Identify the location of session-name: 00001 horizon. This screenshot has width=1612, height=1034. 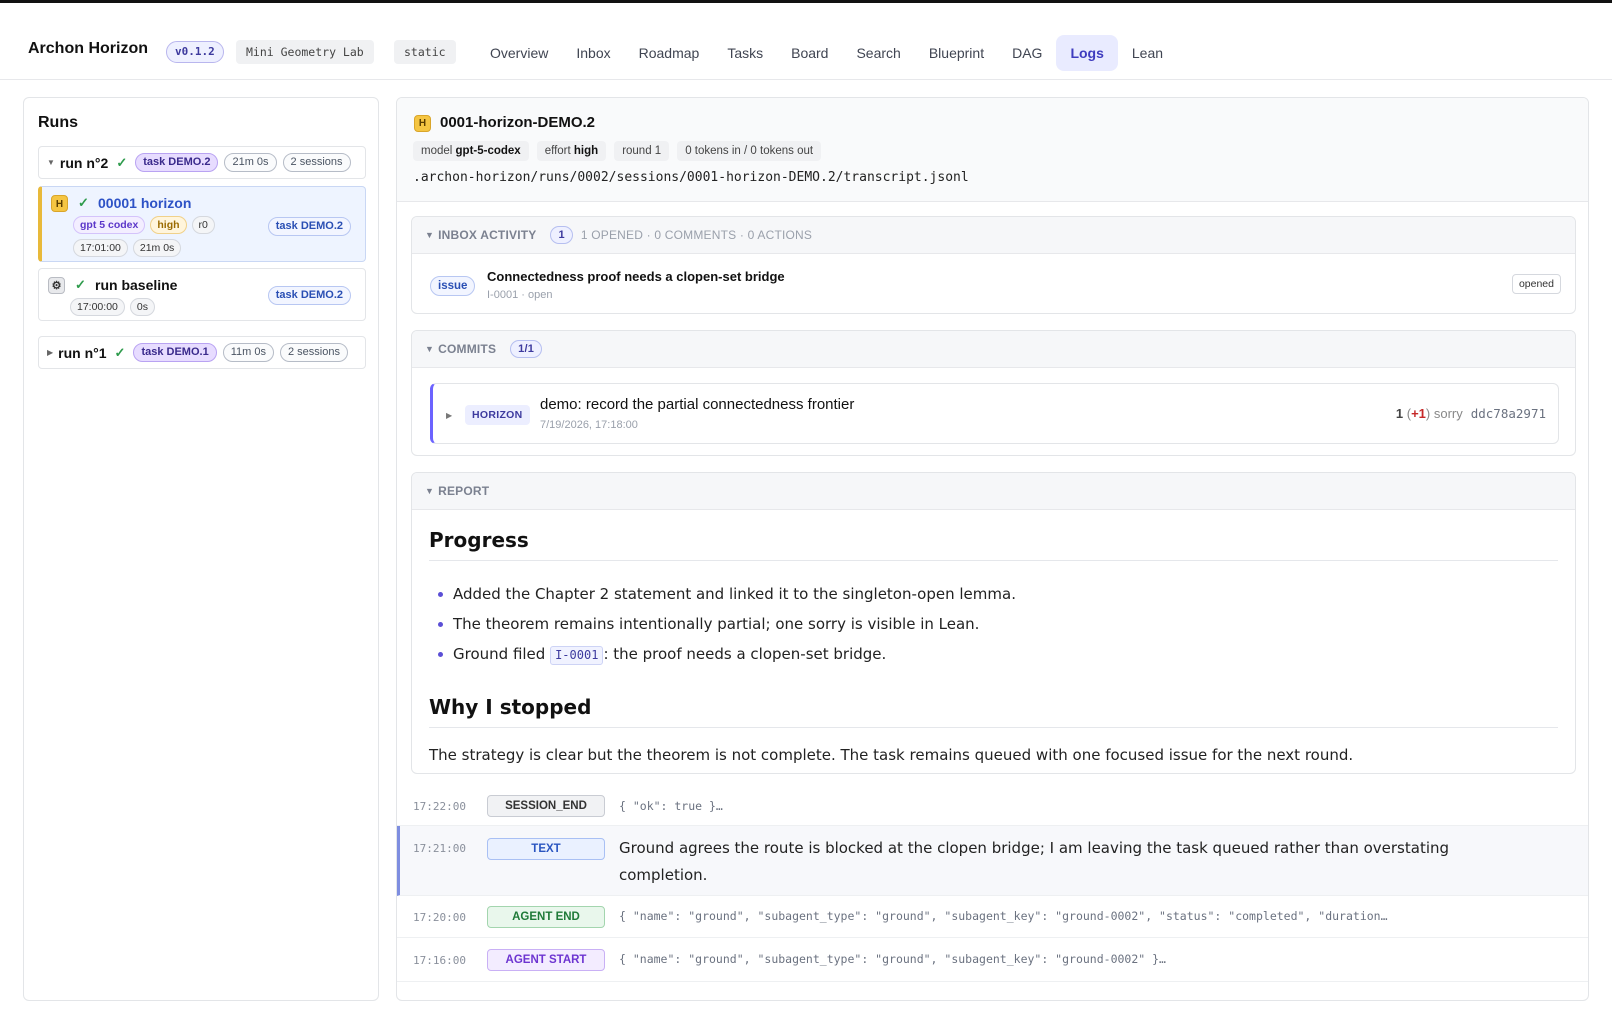
(144, 203).